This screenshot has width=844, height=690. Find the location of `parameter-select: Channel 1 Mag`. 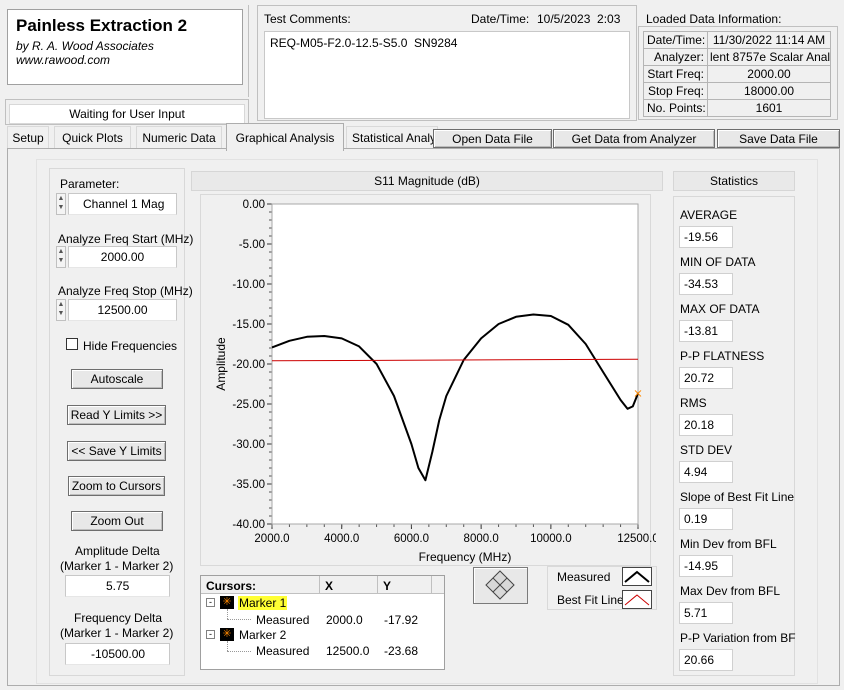

parameter-select: Channel 1 Mag is located at coordinates (122, 204).